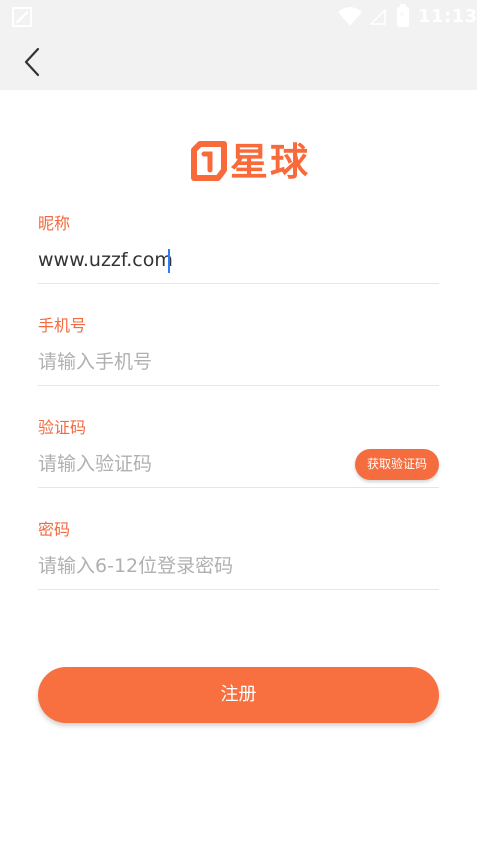  I want to click on nickname-field: 昵称, so click(238, 248).